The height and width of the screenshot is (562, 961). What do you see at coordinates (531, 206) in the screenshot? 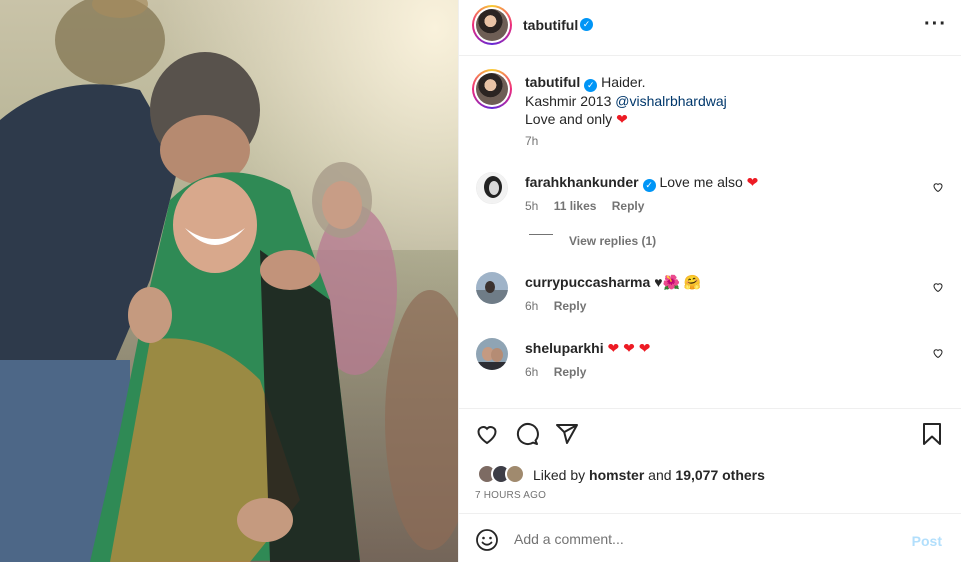
I see `comment-time: 5h` at bounding box center [531, 206].